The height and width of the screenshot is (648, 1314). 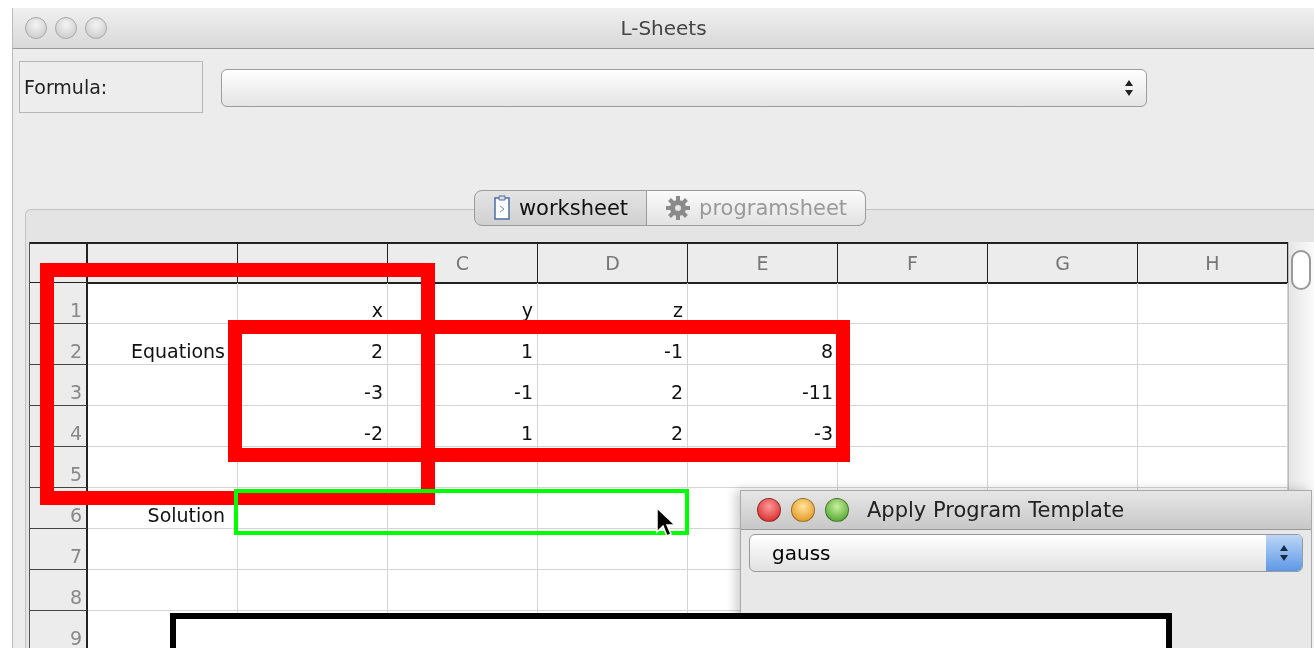 I want to click on column-header: H, so click(x=1213, y=263).